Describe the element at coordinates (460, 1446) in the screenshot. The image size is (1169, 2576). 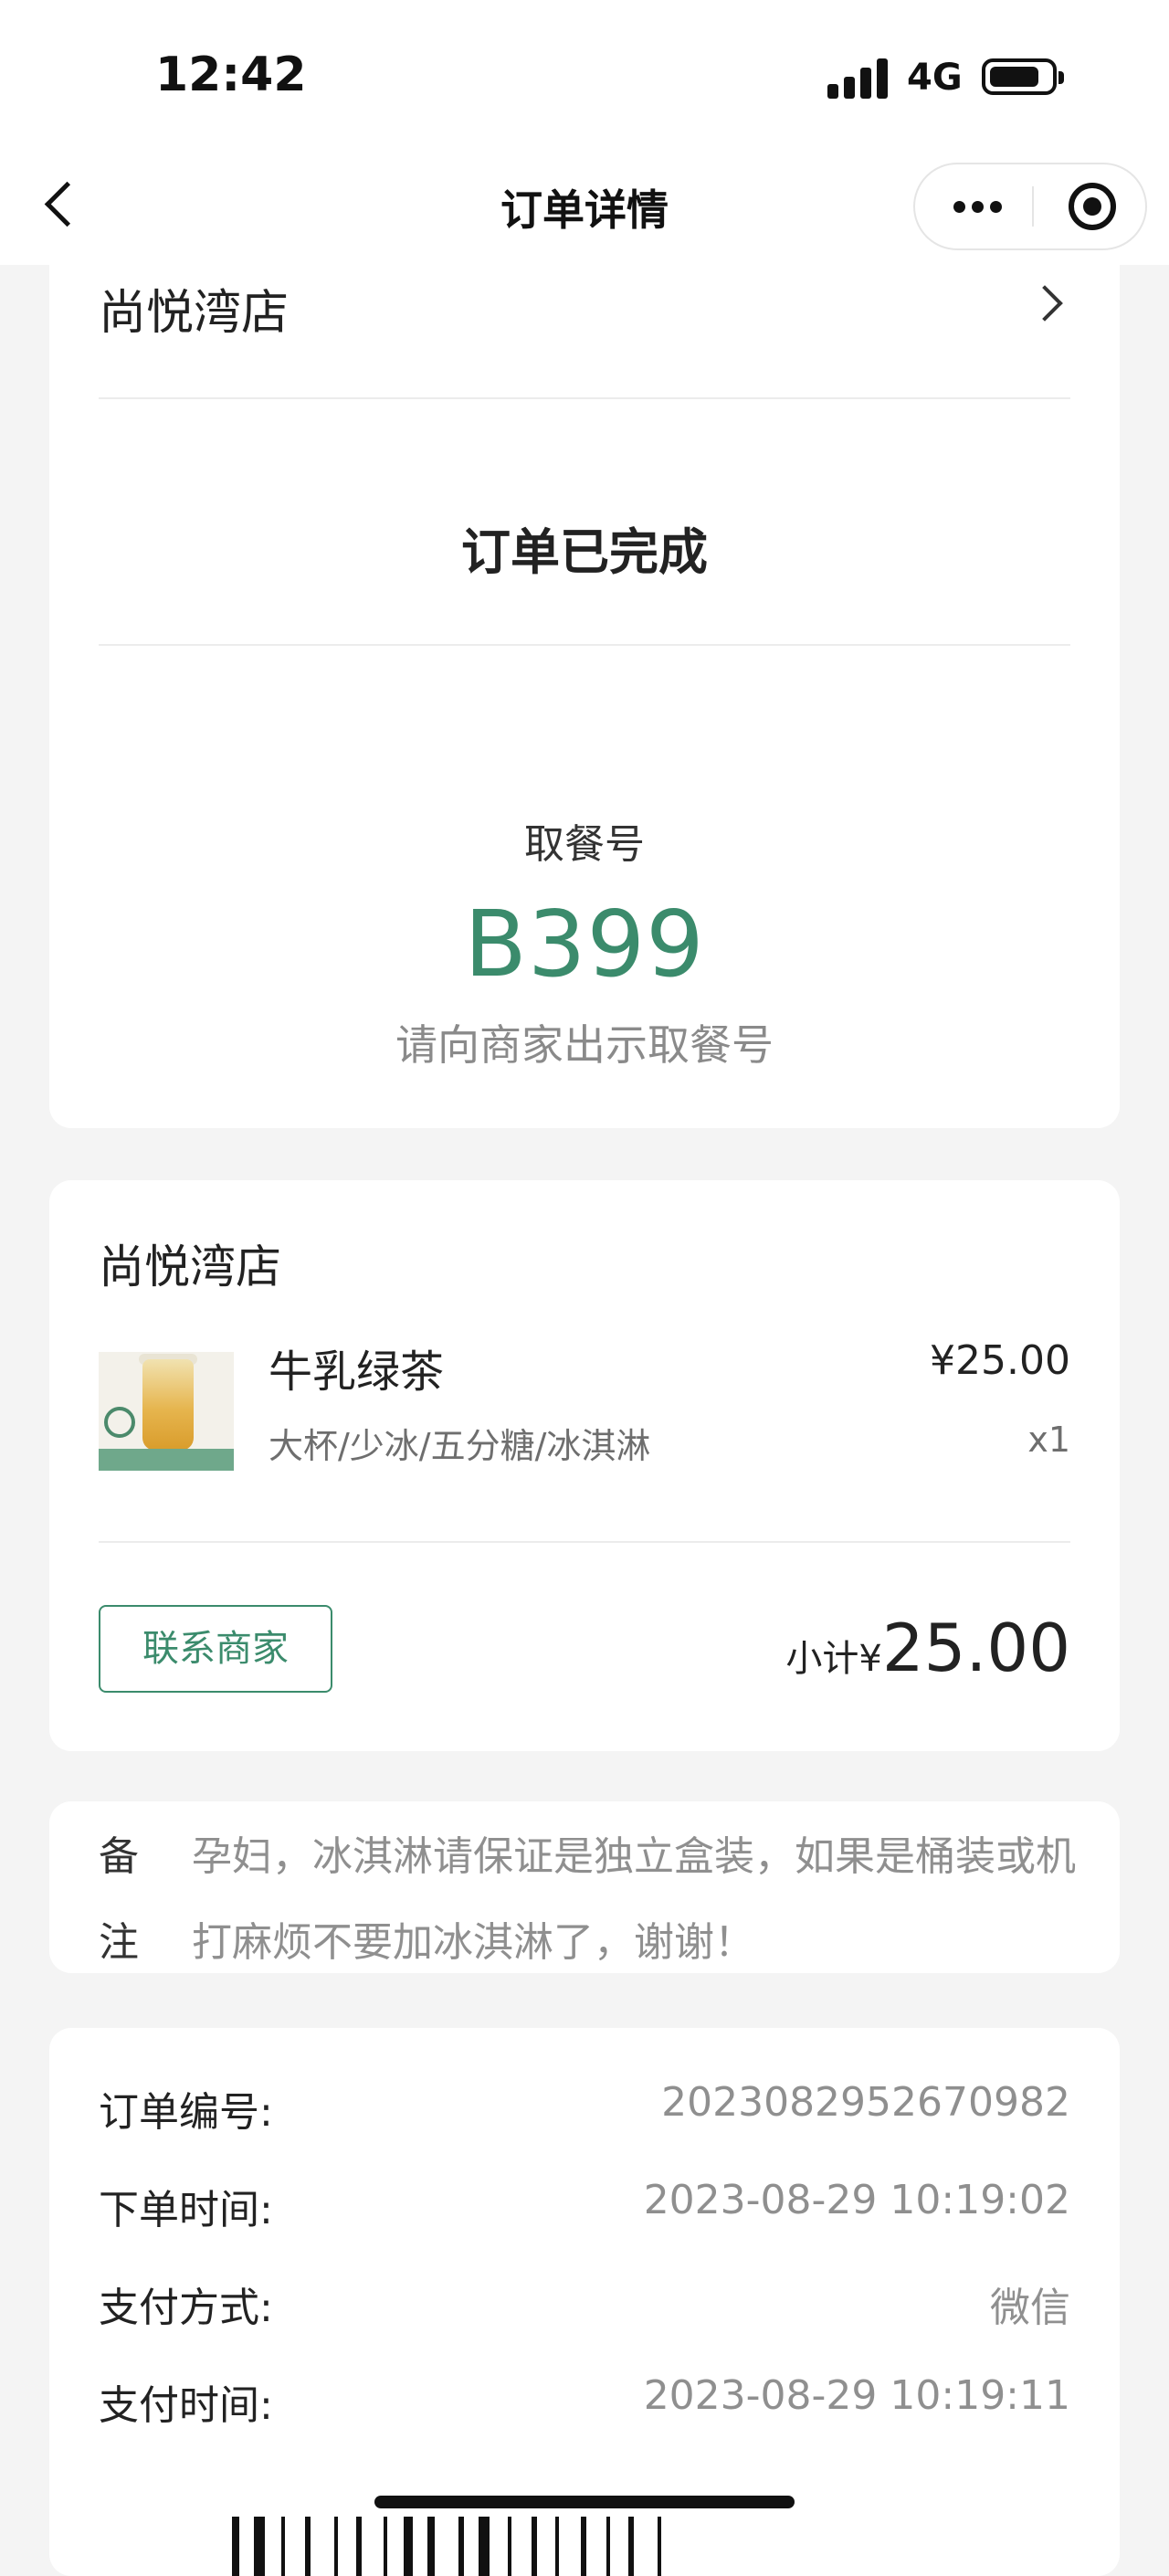
I see `item-spec: 大杯/少冰/五分糖/冰淇淋` at that location.